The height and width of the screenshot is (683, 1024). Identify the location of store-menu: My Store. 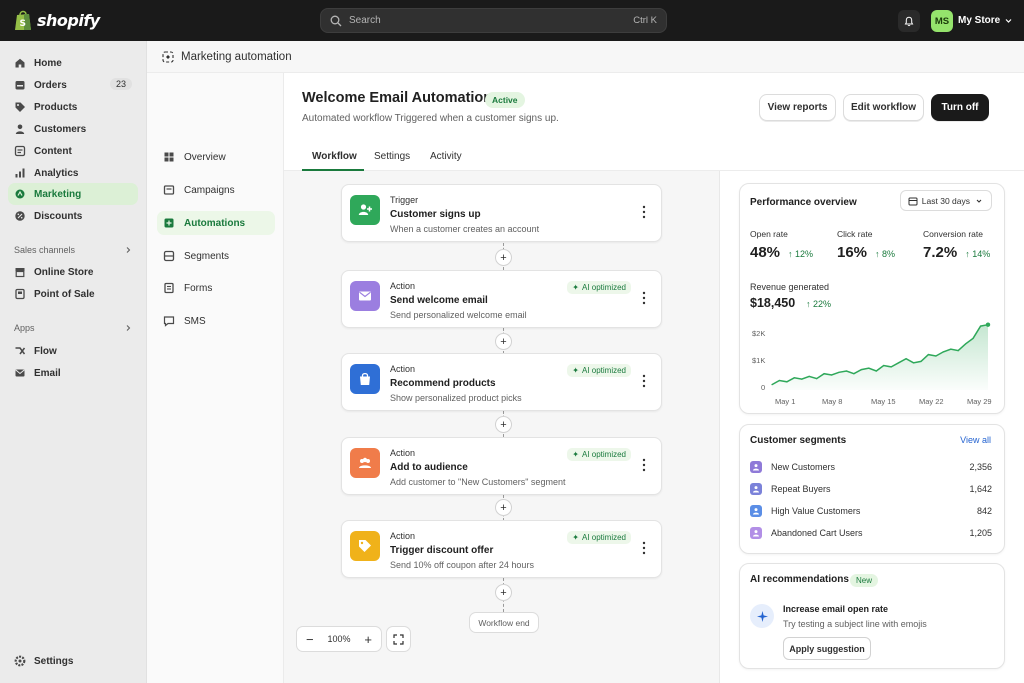
(985, 20).